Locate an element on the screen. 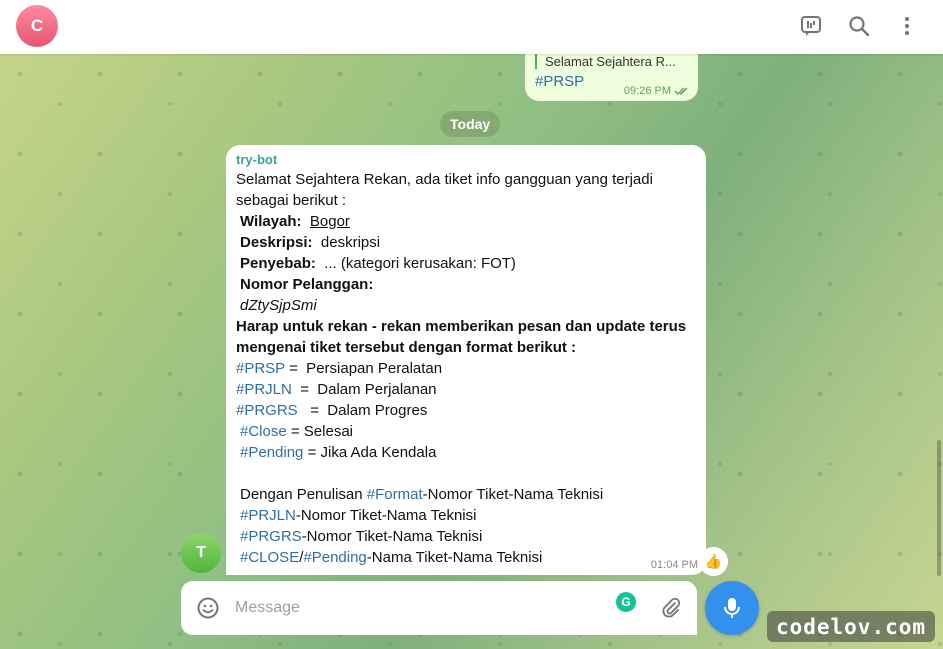  attach-icon is located at coordinates (671, 608).